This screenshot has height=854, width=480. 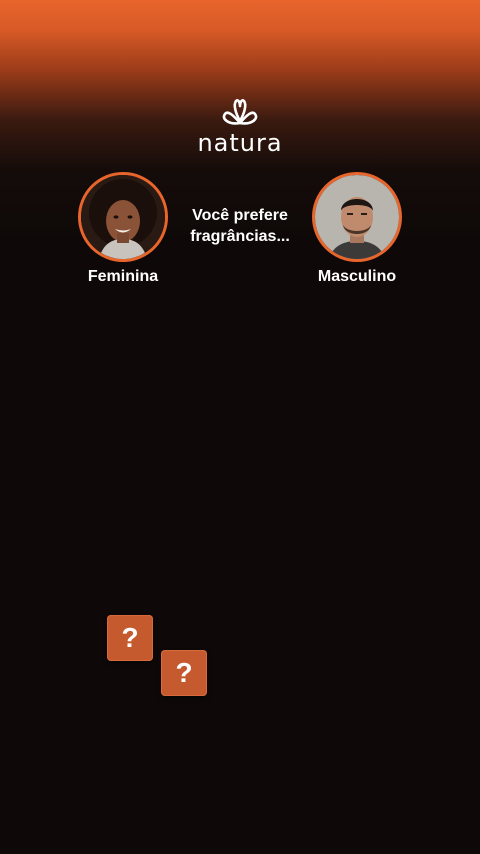 I want to click on man-portrait-icon, so click(x=357, y=217).